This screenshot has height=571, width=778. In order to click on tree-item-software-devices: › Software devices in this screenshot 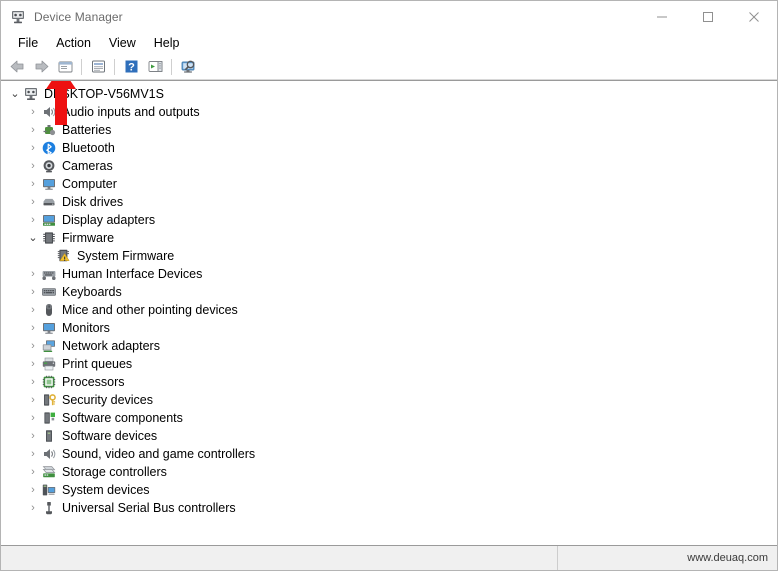, I will do `click(389, 436)`.